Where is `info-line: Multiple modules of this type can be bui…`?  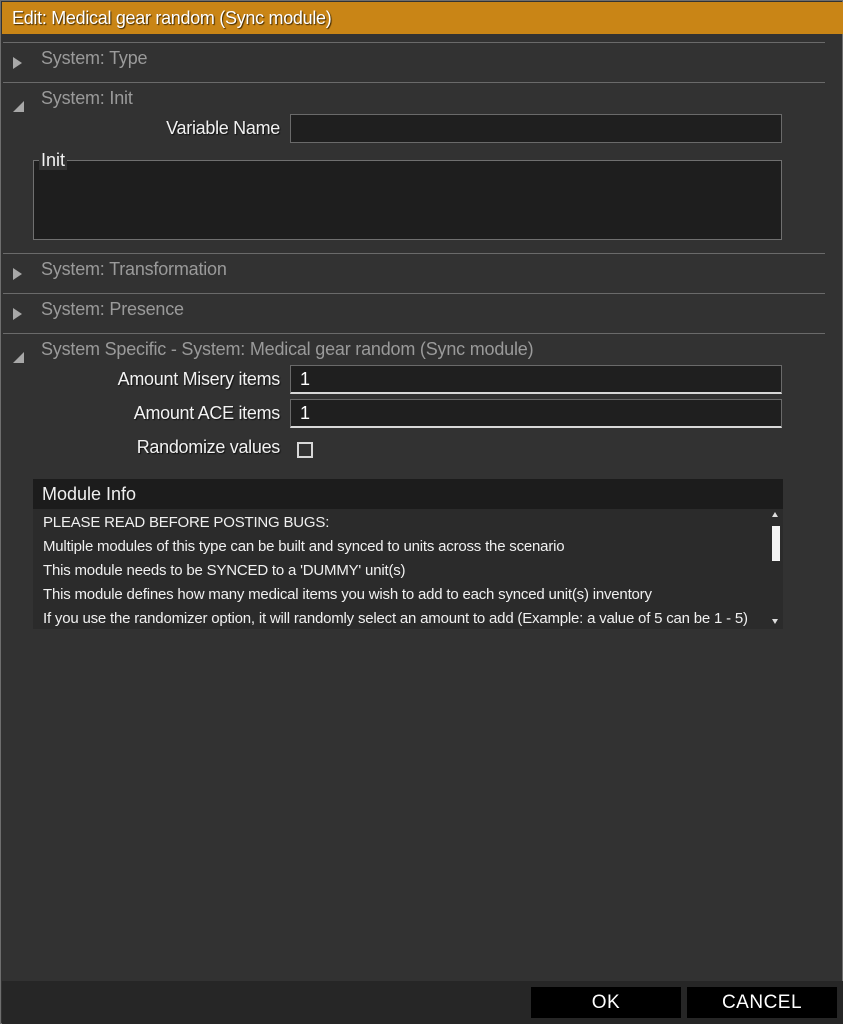
info-line: Multiple modules of this type can be bui… is located at coordinates (304, 546).